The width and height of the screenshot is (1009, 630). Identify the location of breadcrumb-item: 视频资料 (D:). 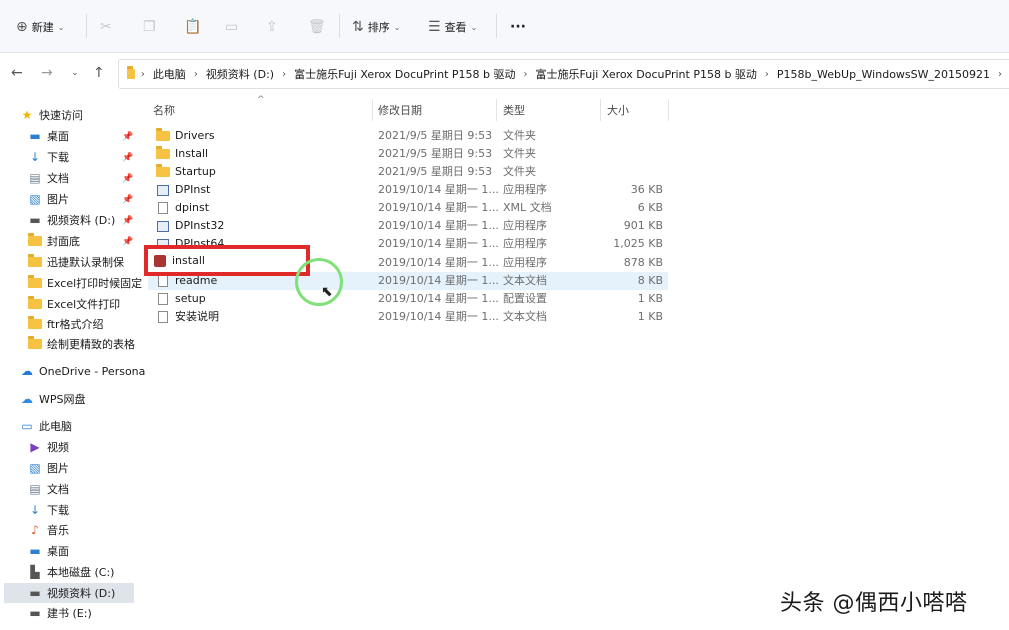
(240, 74).